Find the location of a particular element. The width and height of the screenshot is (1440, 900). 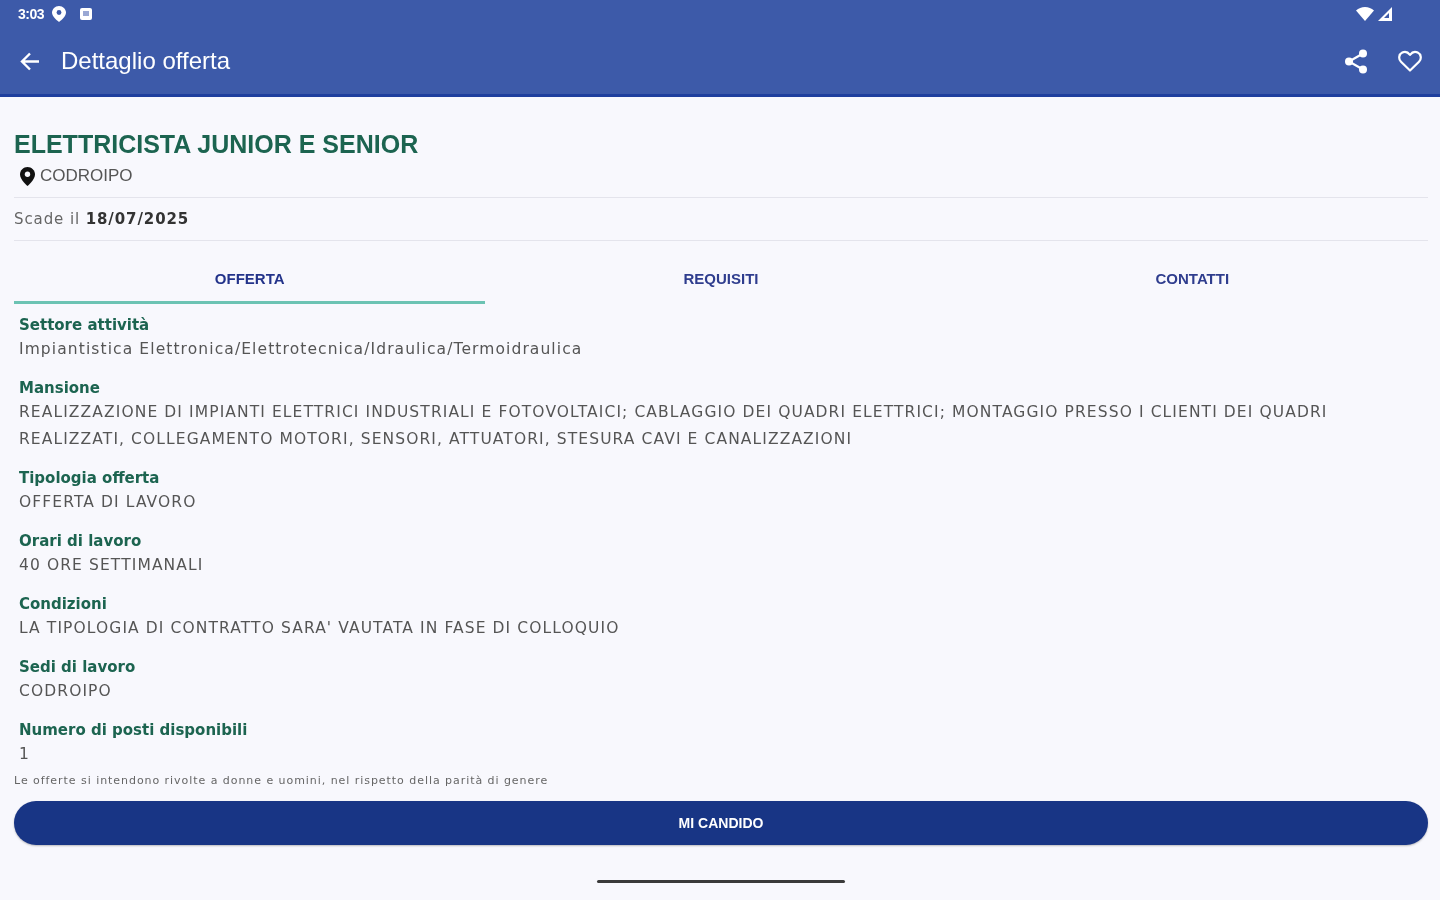

field-label: Mansione is located at coordinates (60, 388).